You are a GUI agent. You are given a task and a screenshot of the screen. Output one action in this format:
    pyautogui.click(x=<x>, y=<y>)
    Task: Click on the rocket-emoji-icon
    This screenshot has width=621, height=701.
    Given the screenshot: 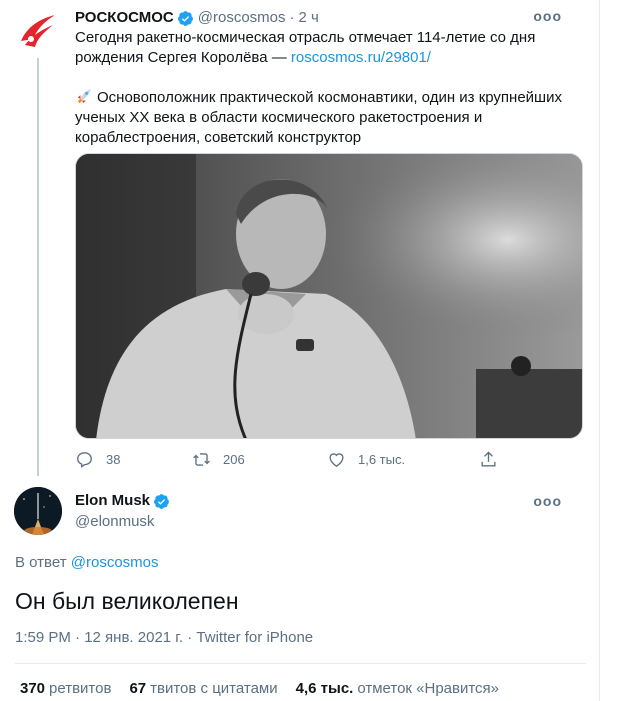 What is the action you would take?
    pyautogui.click(x=84, y=96)
    